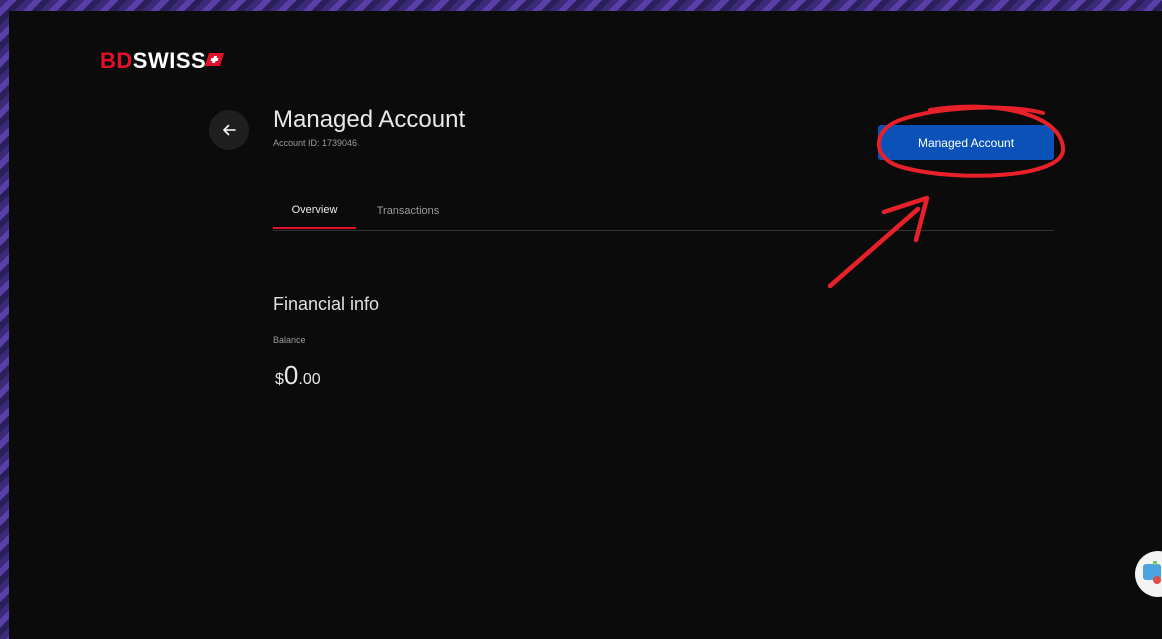 Image resolution: width=1162 pixels, height=639 pixels. Describe the element at coordinates (116, 60) in the screenshot. I see `logo-text-bd: BD` at that location.